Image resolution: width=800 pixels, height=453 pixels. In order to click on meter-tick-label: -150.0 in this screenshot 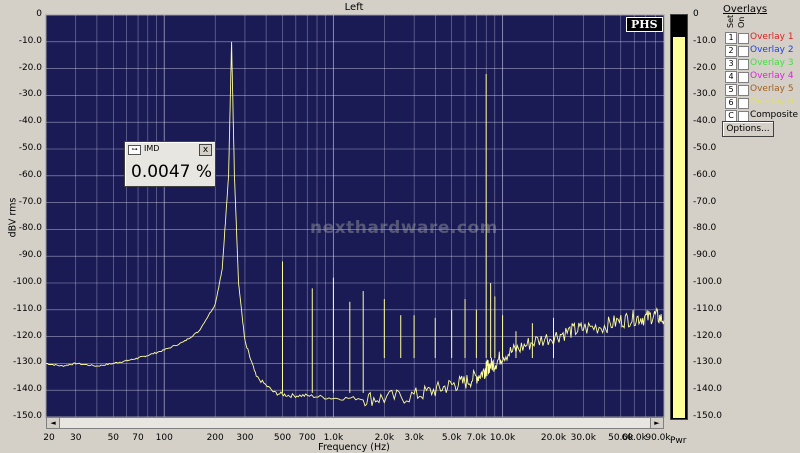, I will do `click(708, 416)`.